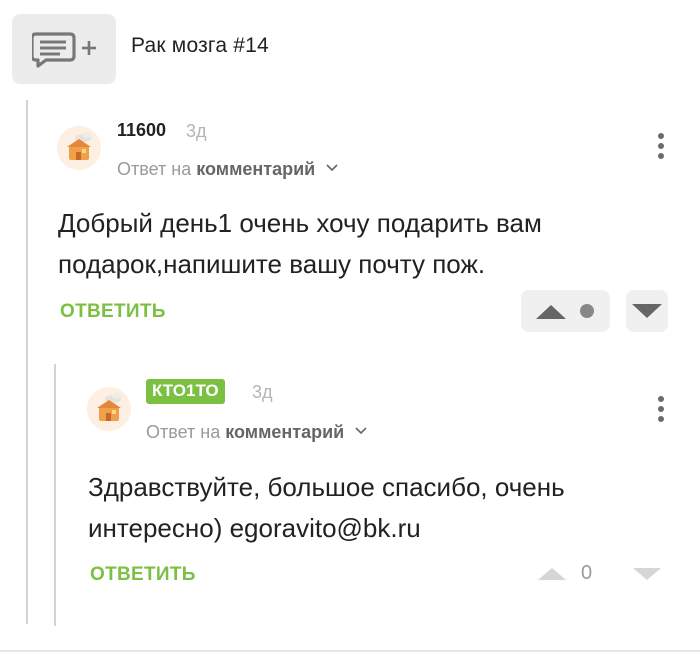 Image resolution: width=700 pixels, height=655 pixels. I want to click on comment-text-line: подарок,напишите вашу почту пож., so click(272, 264).